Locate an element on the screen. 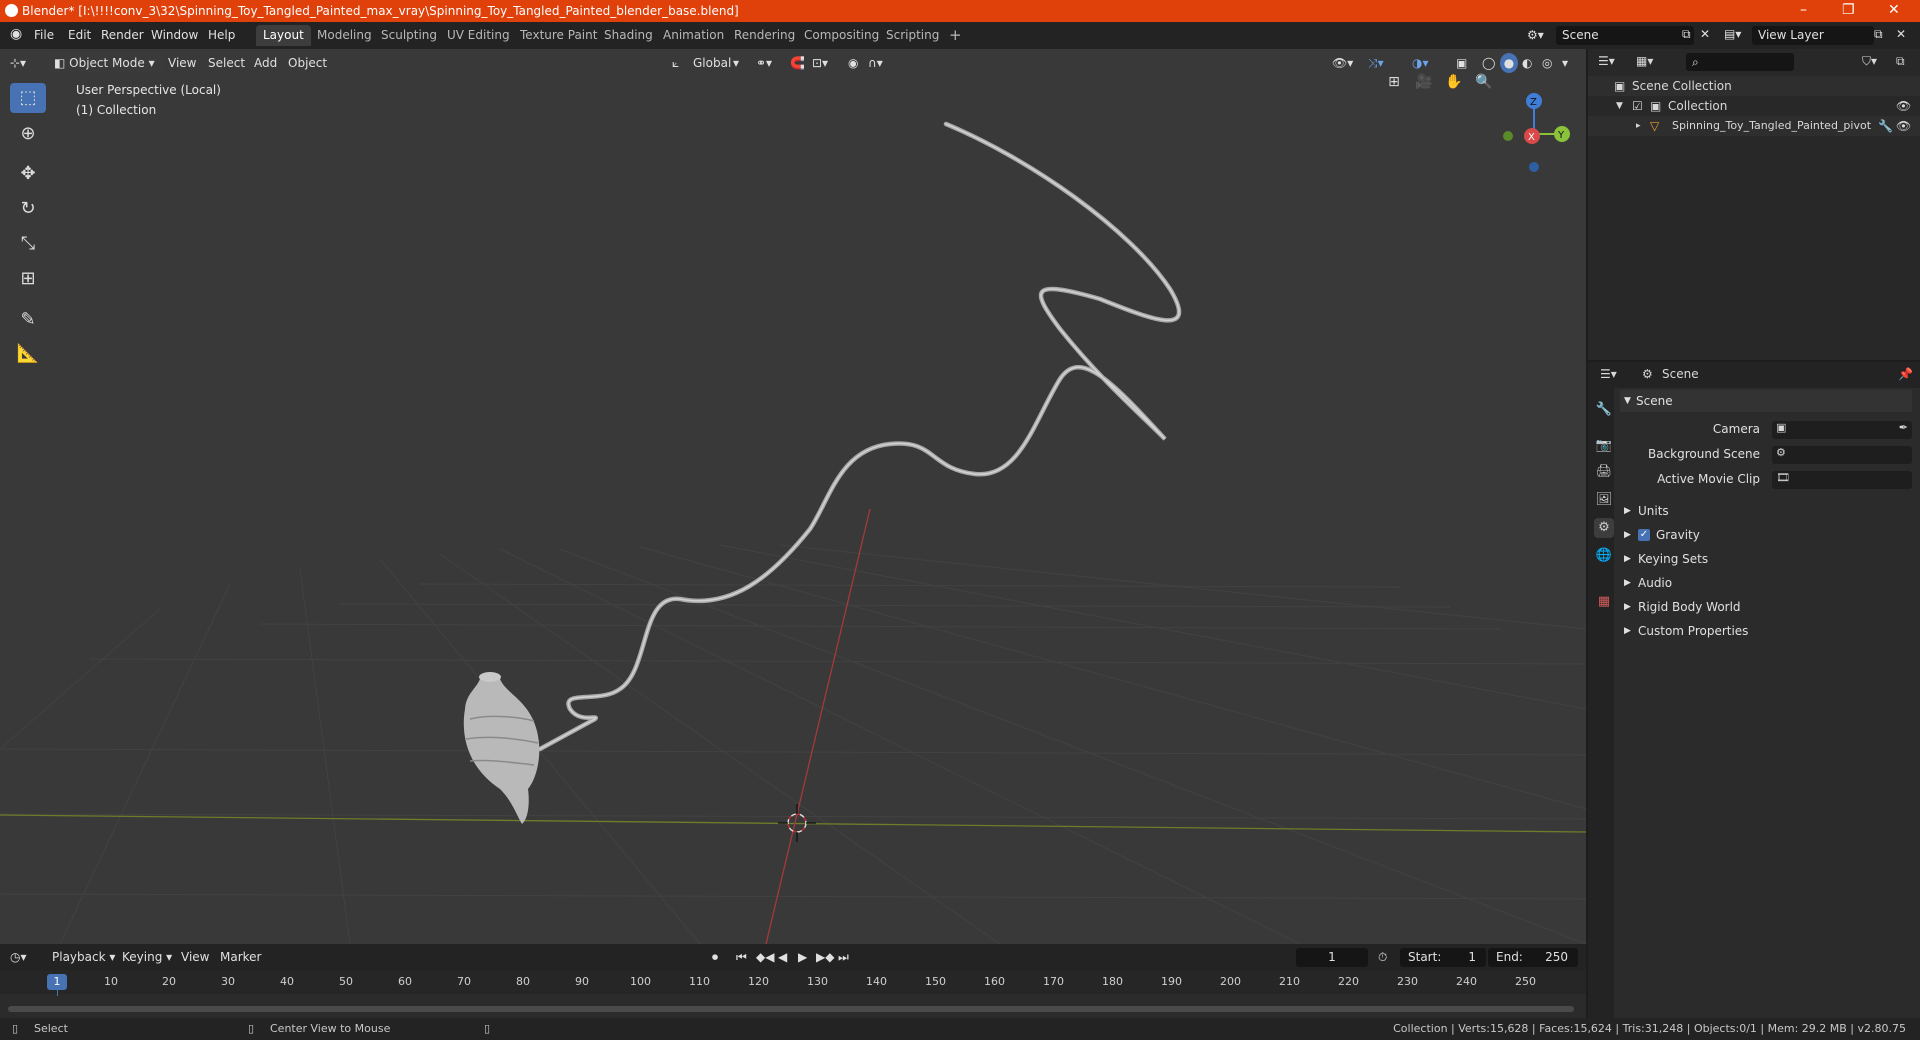  tab-sculpting: Sculpting is located at coordinates (409, 35).